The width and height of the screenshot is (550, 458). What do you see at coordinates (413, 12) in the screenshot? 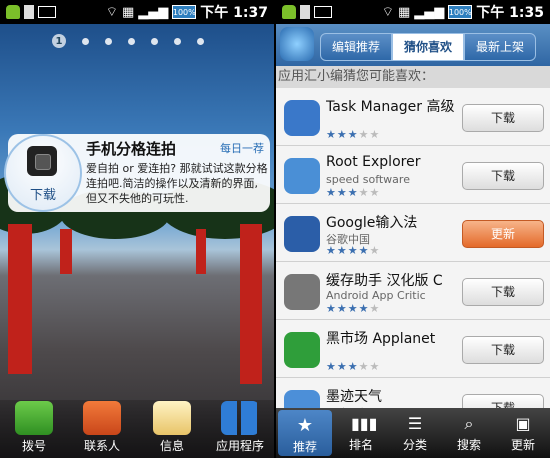
I see `status-bar: ⌔ ▦ ▂▄▆ 100% 下午 1:35` at bounding box center [413, 12].